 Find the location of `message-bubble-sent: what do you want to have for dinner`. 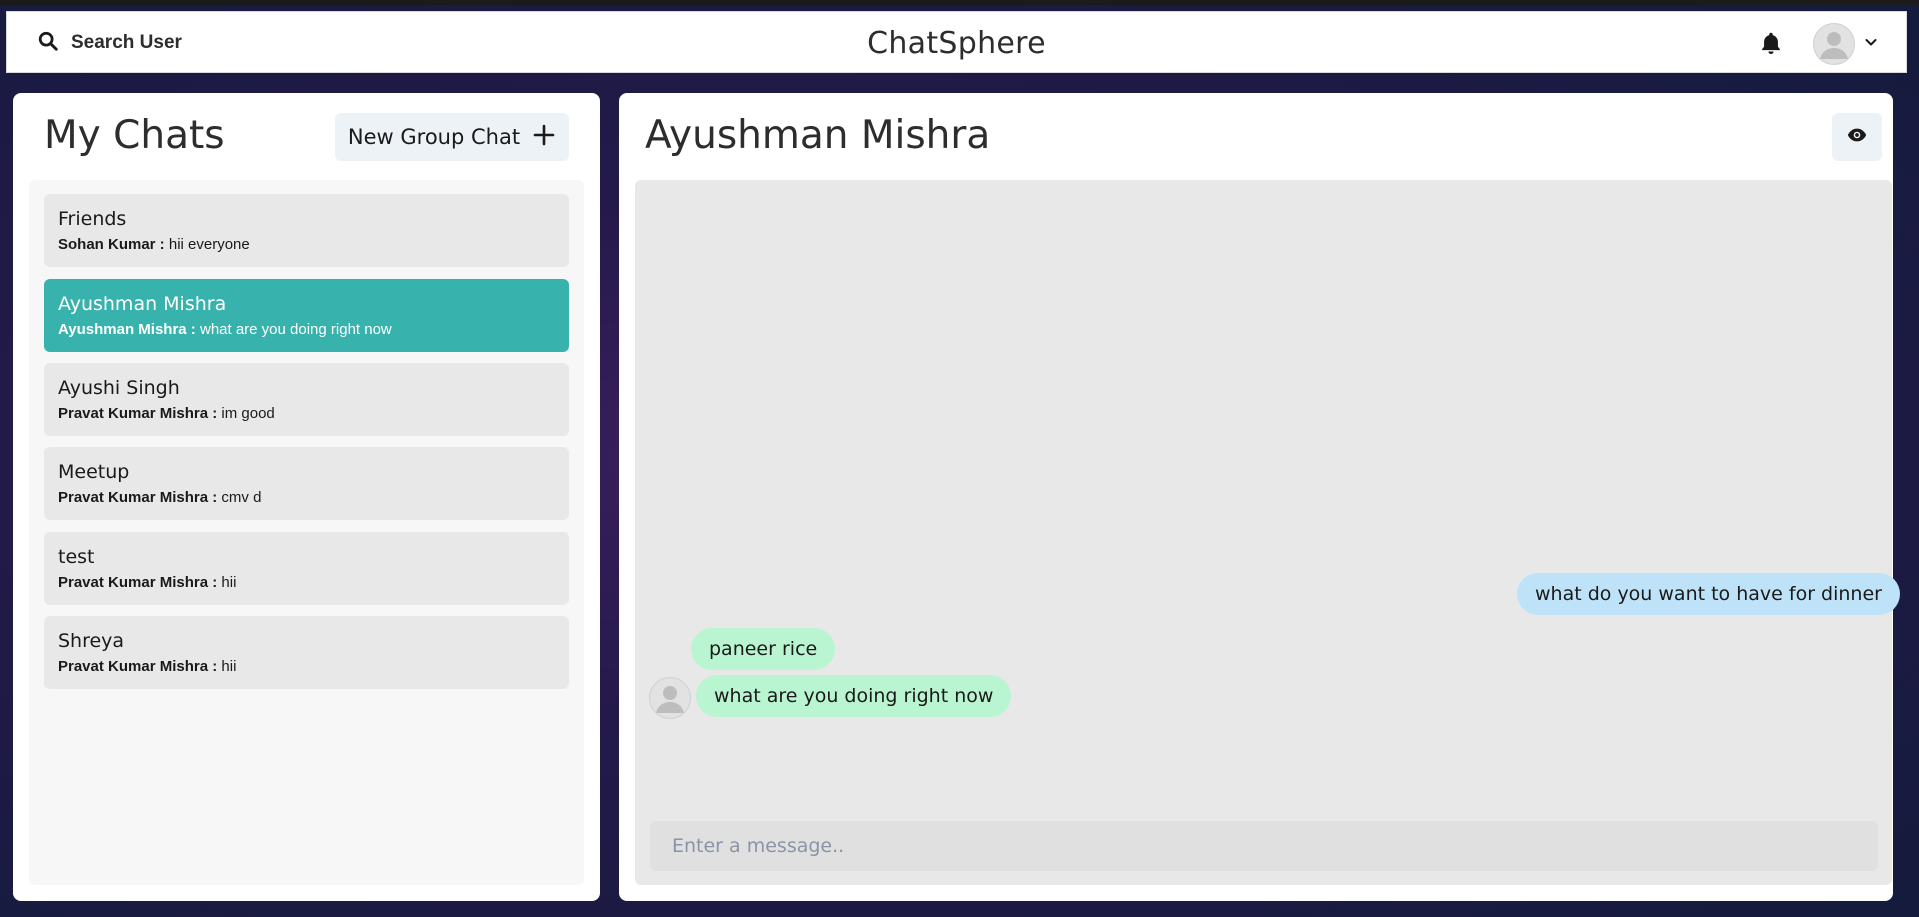

message-bubble-sent: what do you want to have for dinner is located at coordinates (1708, 594).